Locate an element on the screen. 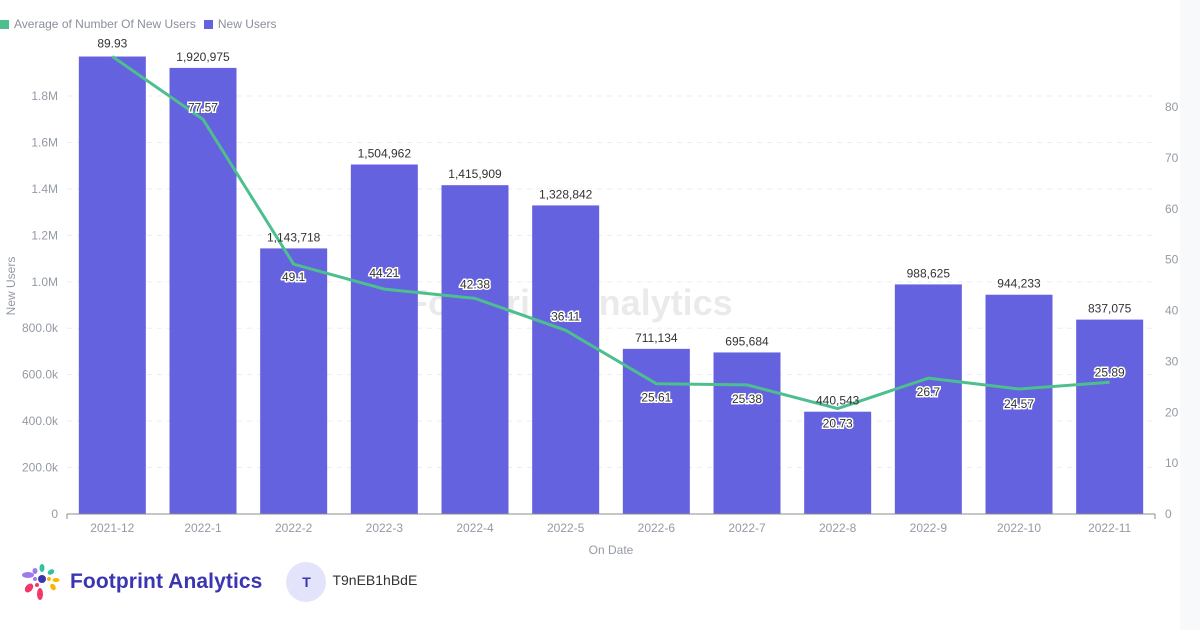  y-right-tick-label: 30 is located at coordinates (1172, 361).